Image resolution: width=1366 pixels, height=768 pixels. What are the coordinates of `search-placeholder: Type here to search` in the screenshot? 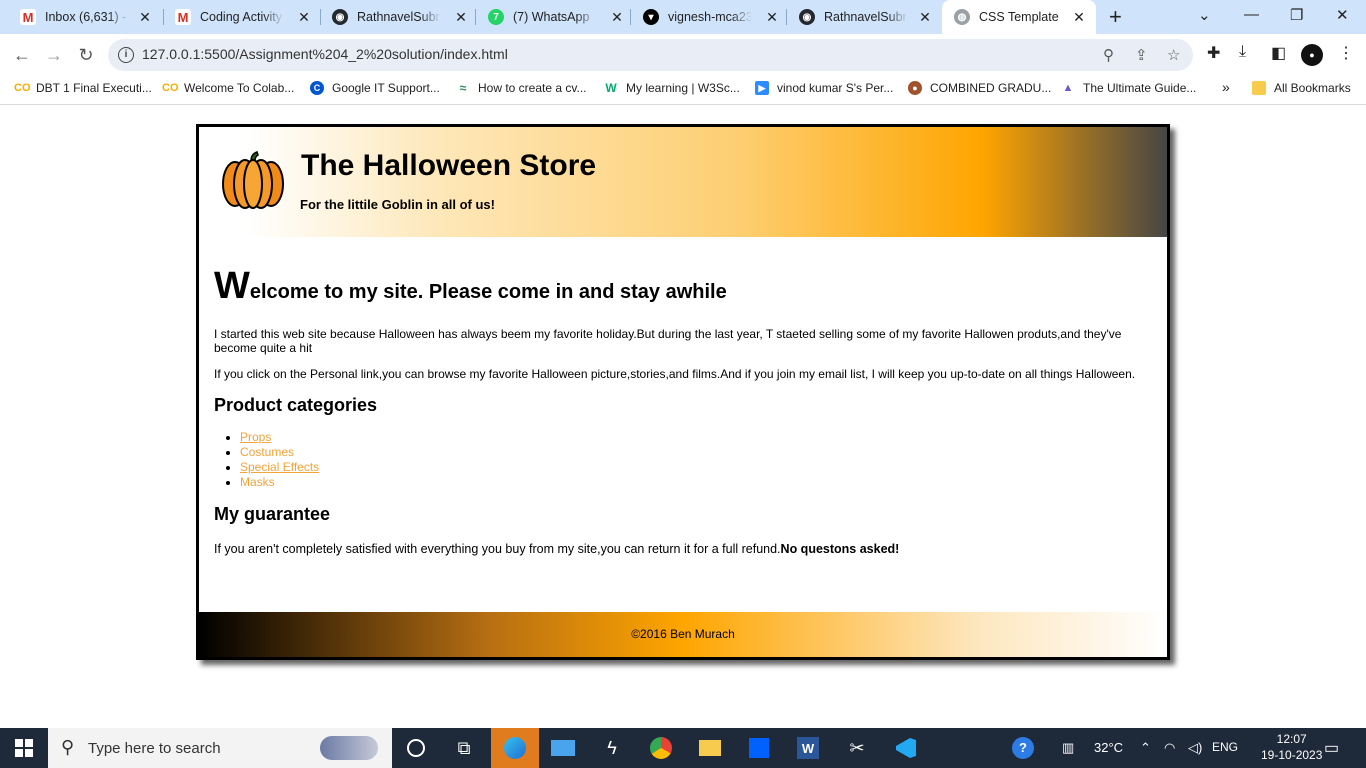 It's located at (154, 748).